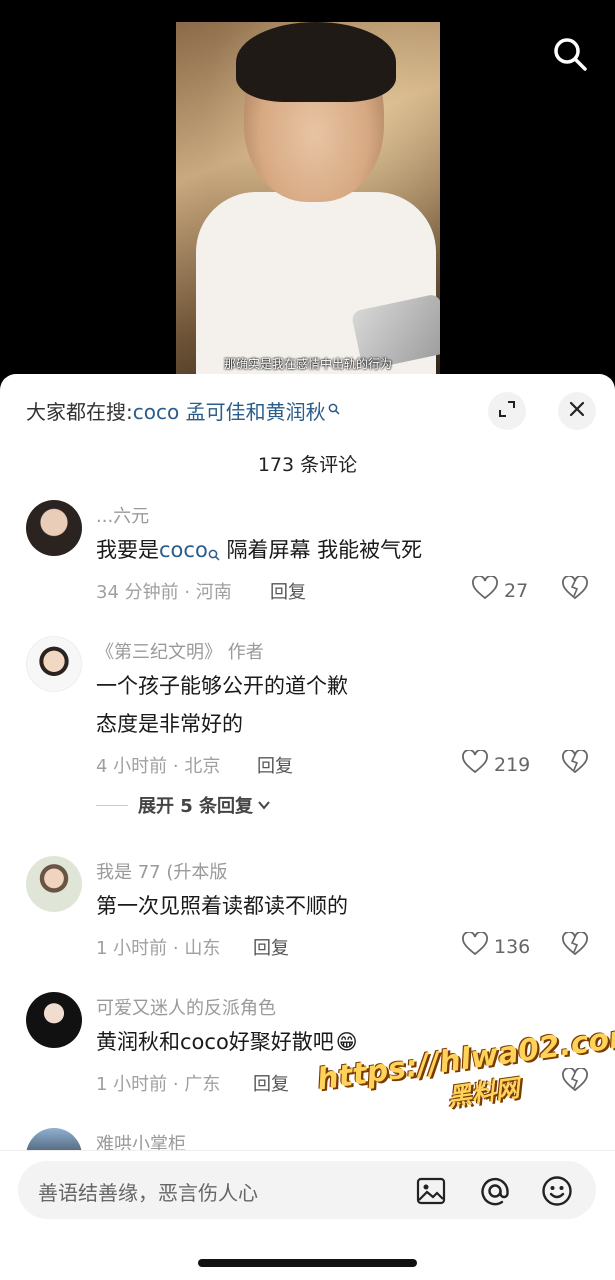 Image resolution: width=615 pixels, height=1280 pixels. What do you see at coordinates (122, 515) in the screenshot?
I see `comment-author: ...六元` at bounding box center [122, 515].